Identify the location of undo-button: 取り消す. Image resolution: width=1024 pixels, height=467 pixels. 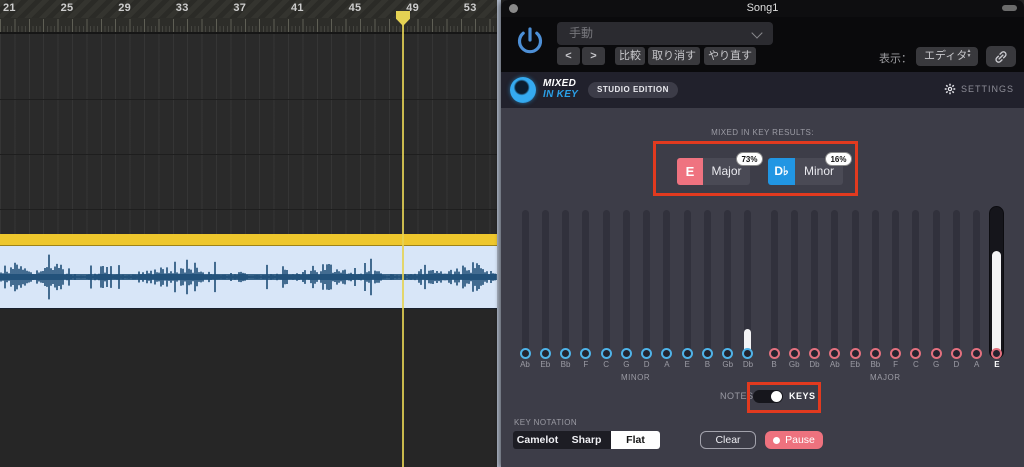
(674, 56).